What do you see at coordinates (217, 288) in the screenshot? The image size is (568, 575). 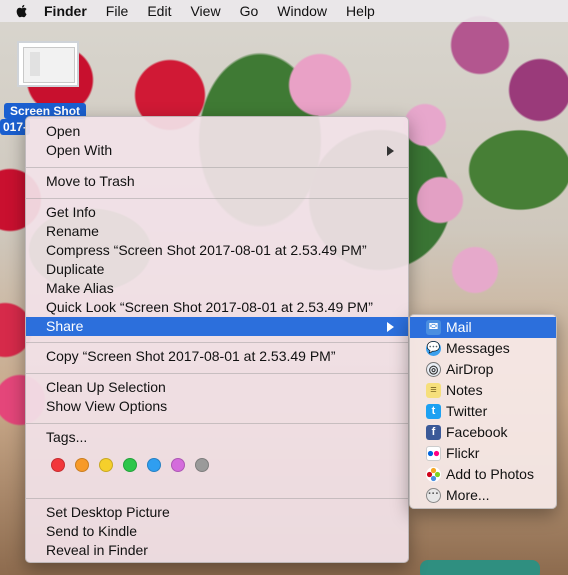 I see `menu-item-make-alias: Make Alias` at bounding box center [217, 288].